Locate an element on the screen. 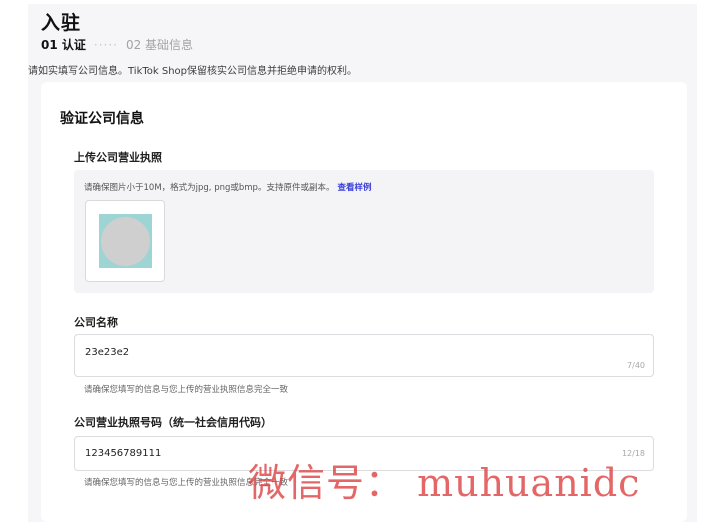 The height and width of the screenshot is (522, 719). company-name-input: 23e23e2 7/40 is located at coordinates (364, 355).